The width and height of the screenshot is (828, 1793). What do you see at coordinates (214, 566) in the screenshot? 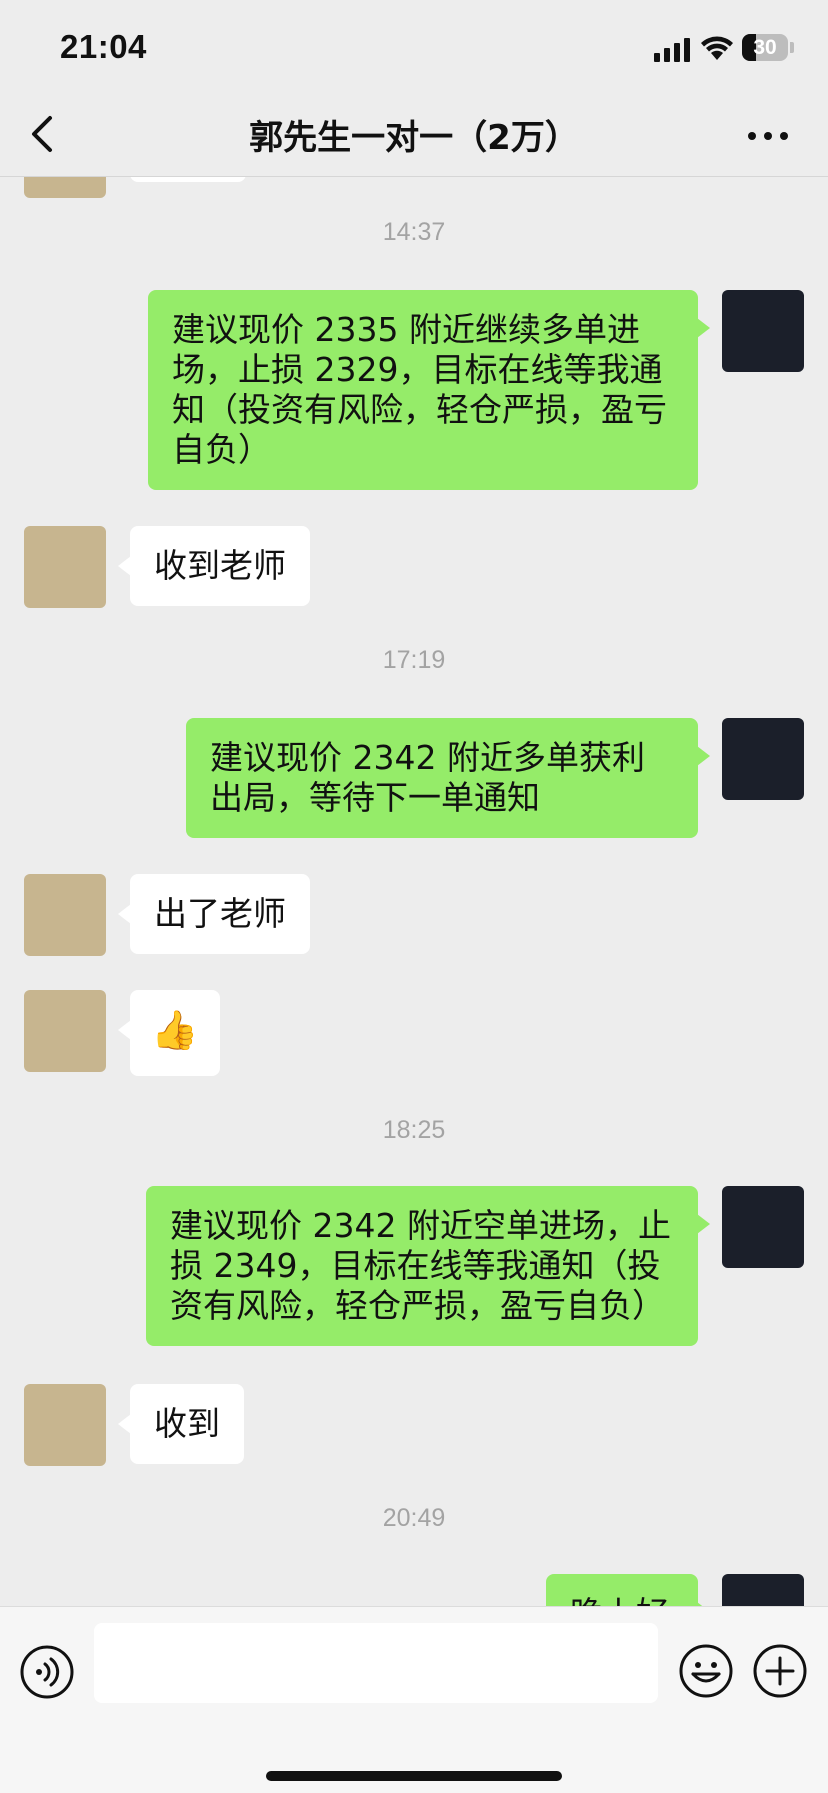
I see `message-bubble: 收到老师` at bounding box center [214, 566].